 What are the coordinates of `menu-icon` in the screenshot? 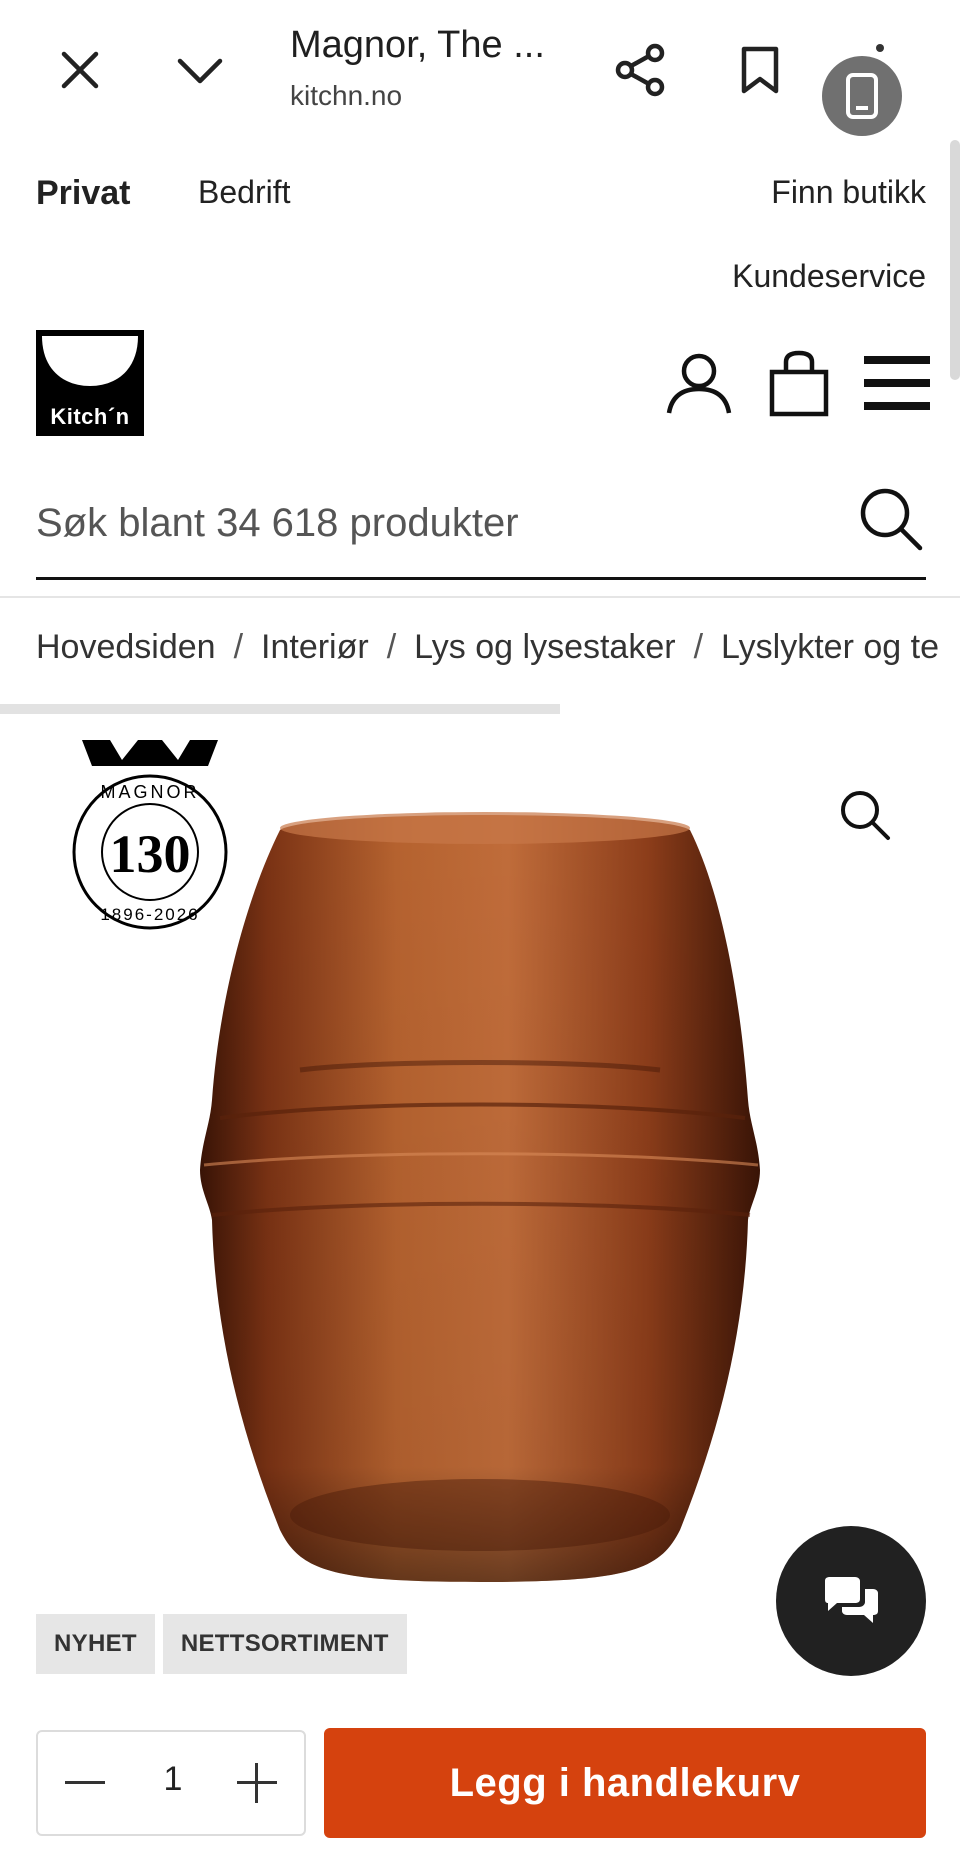 It's located at (897, 383).